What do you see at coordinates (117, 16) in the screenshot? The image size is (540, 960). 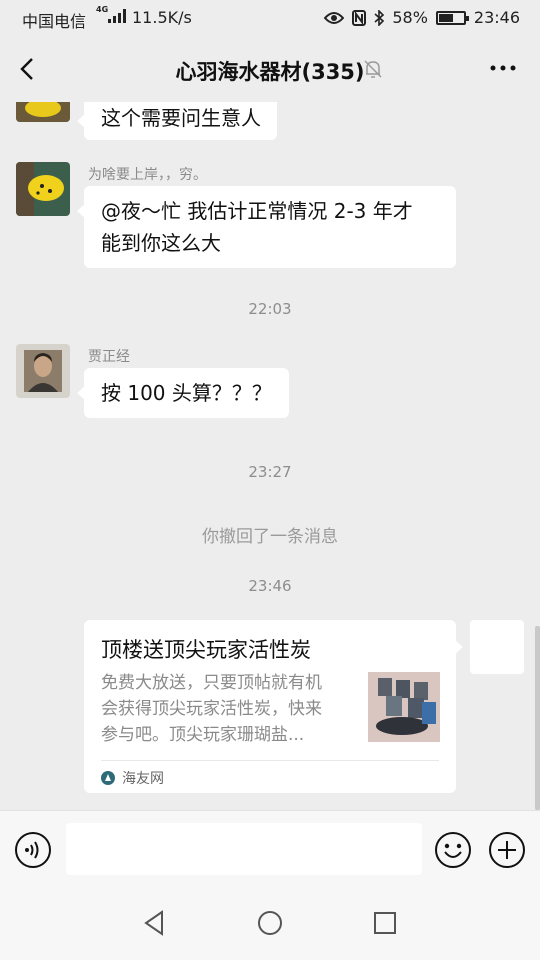 I see `signal-icon` at bounding box center [117, 16].